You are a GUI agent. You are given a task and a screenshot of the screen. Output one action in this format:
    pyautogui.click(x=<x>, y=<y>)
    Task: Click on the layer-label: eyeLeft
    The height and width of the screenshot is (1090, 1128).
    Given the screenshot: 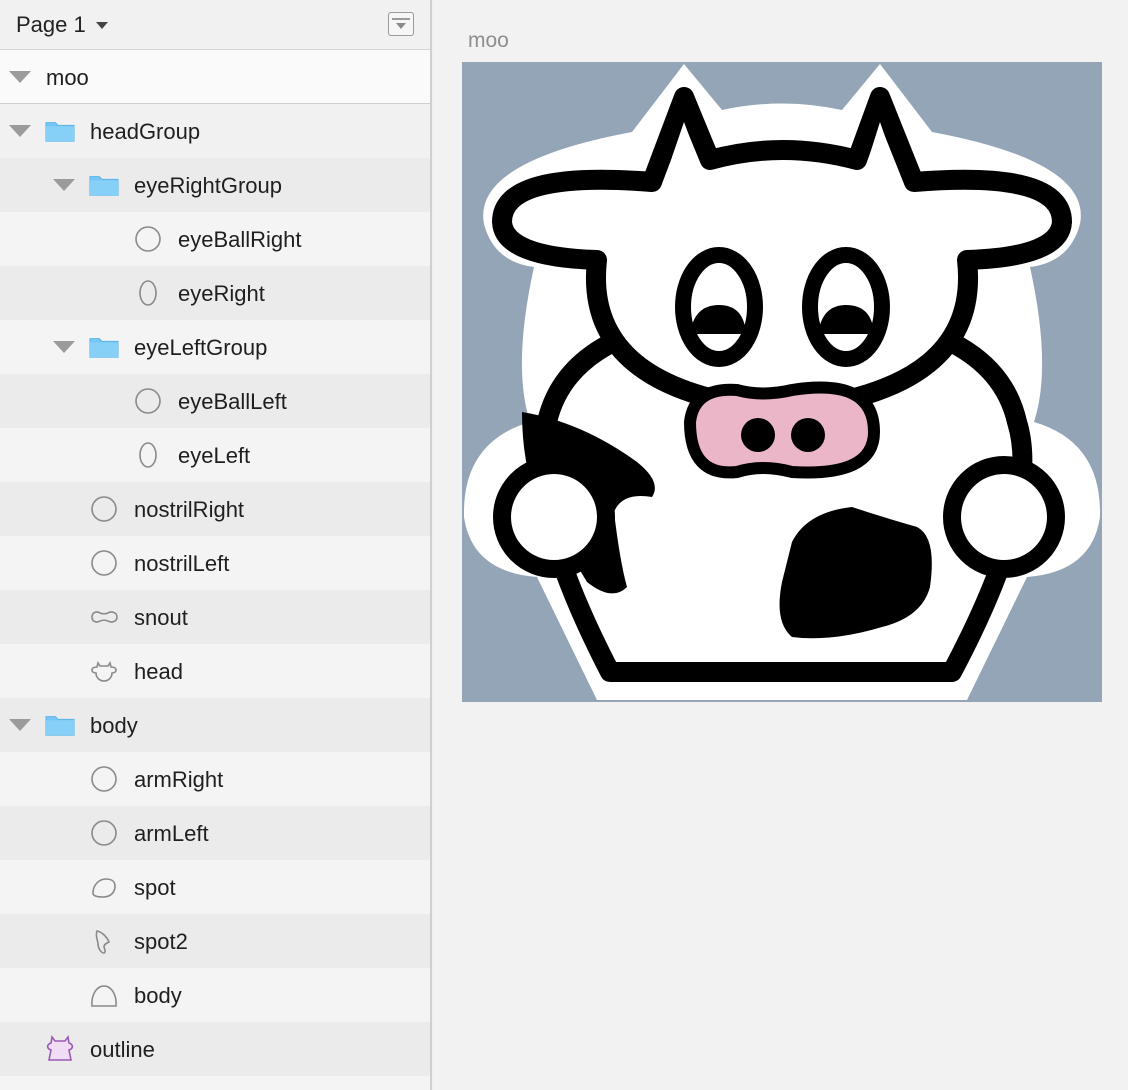 What is the action you would take?
    pyautogui.click(x=214, y=455)
    